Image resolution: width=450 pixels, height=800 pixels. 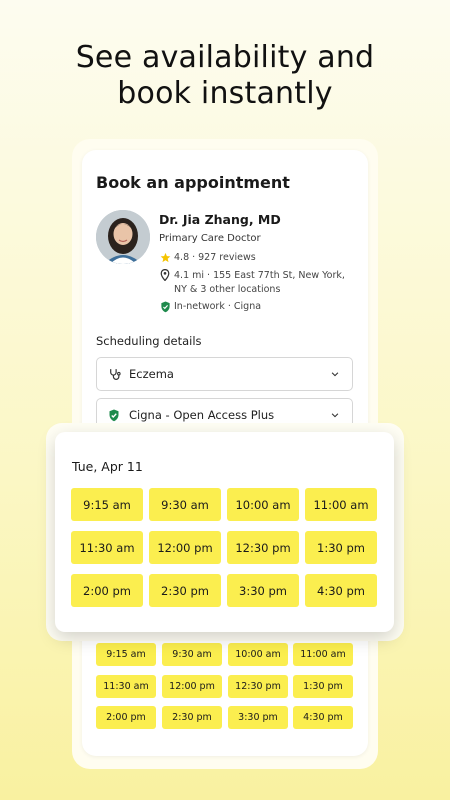 I want to click on headline-line-2: book instantly, so click(x=225, y=93).